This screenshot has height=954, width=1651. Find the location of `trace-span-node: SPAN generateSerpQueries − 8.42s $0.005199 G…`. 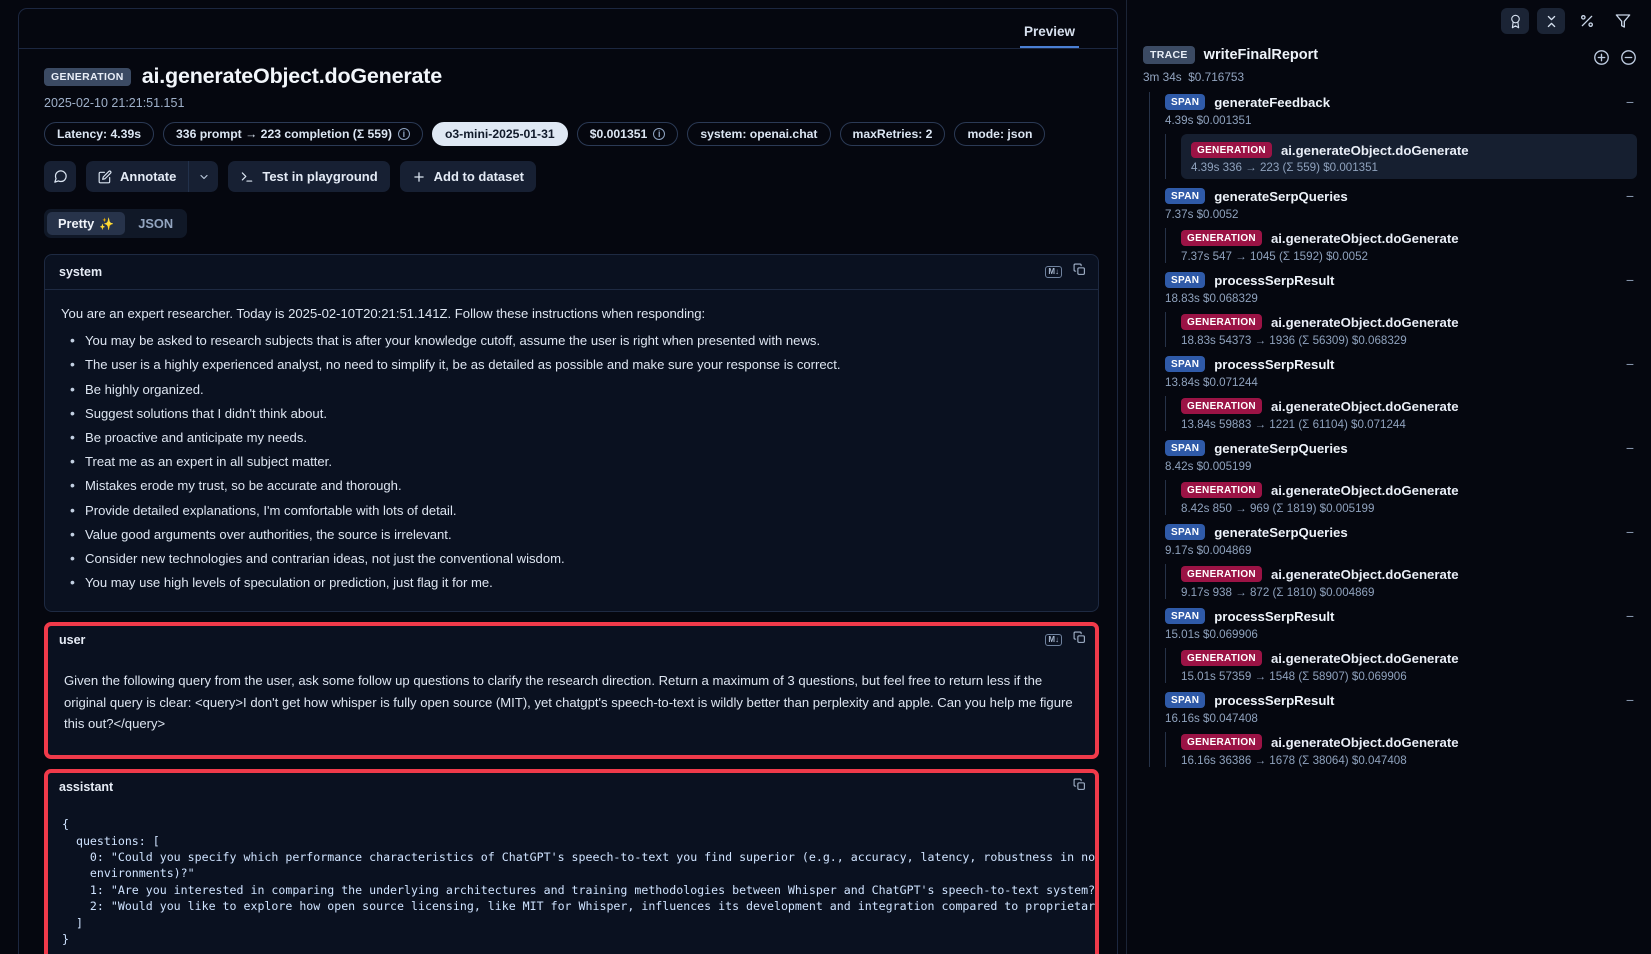

trace-span-node: SPAN generateSerpQueries − 8.42s $0.005199 G… is located at coordinates (1401, 476).